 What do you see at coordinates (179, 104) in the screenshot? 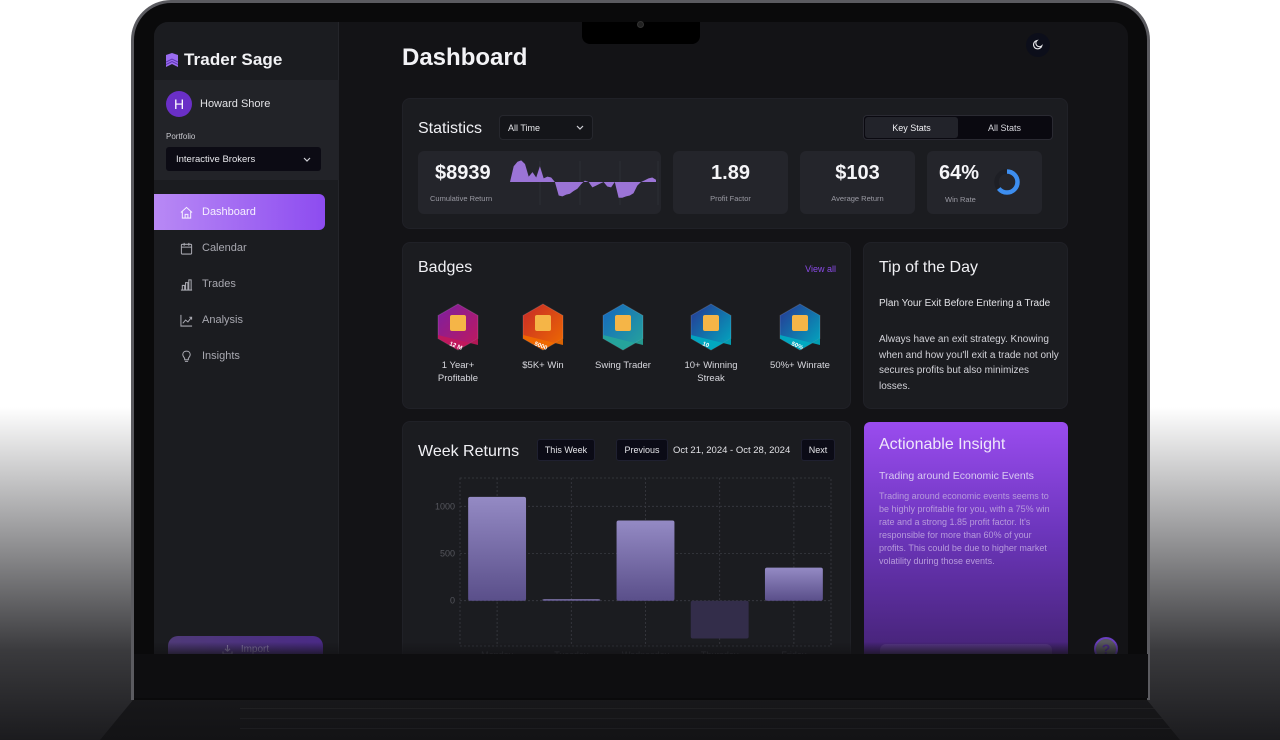
I see `avatar: H` at bounding box center [179, 104].